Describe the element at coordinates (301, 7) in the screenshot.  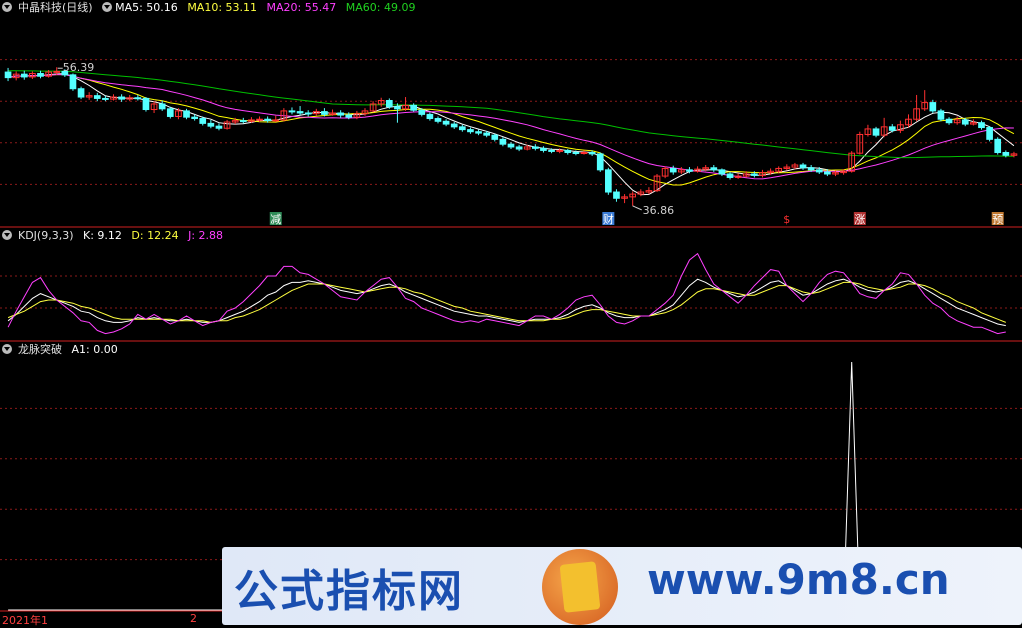
I see `ma20-readout: MA20: 55.47` at that location.